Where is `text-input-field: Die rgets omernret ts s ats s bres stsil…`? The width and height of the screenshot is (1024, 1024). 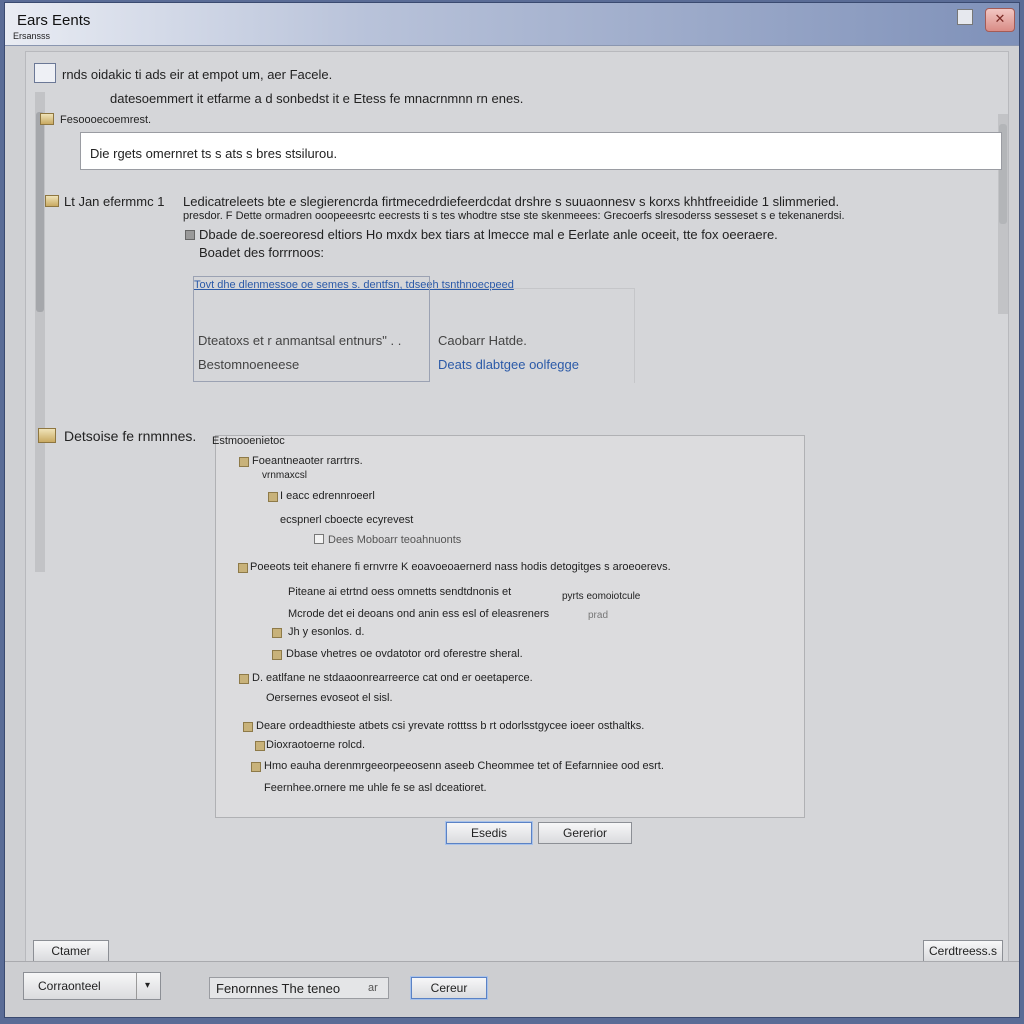
text-input-field: Die rgets omernret ts s ats s bres stsil… is located at coordinates (541, 151).